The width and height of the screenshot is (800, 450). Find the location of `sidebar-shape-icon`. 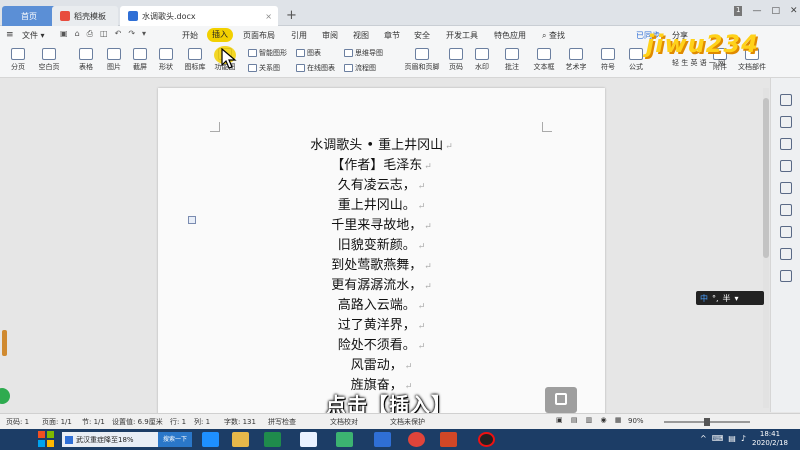

sidebar-shape-icon is located at coordinates (786, 144).